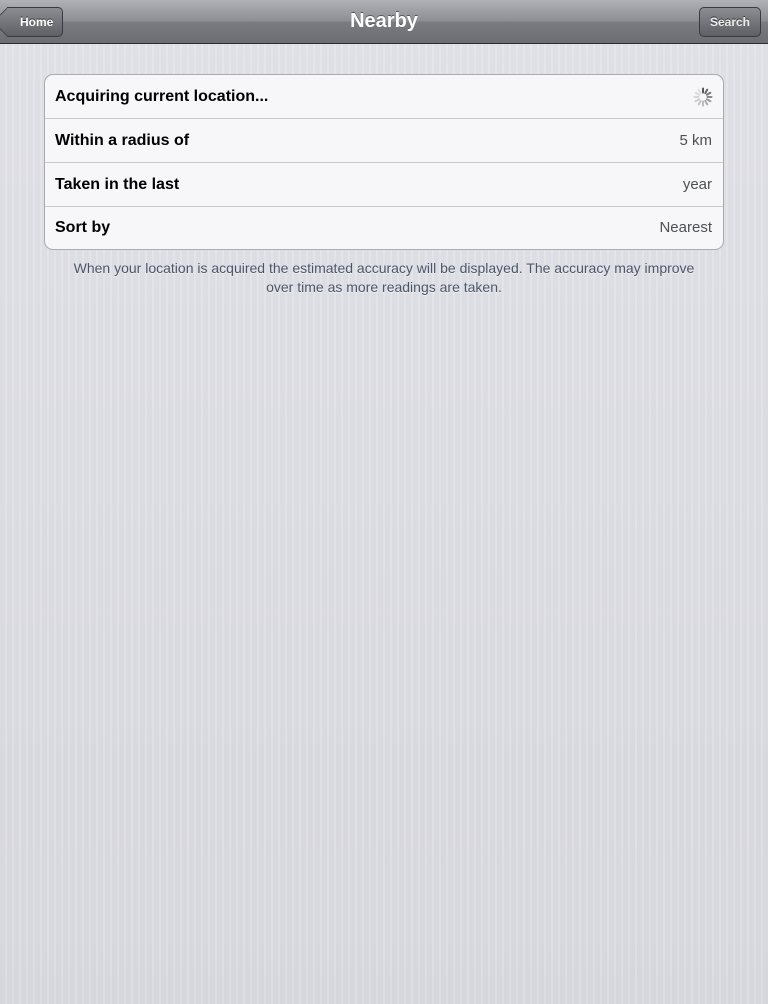 This screenshot has width=768, height=1004. I want to click on radius-label: Within a radius of, so click(122, 140).